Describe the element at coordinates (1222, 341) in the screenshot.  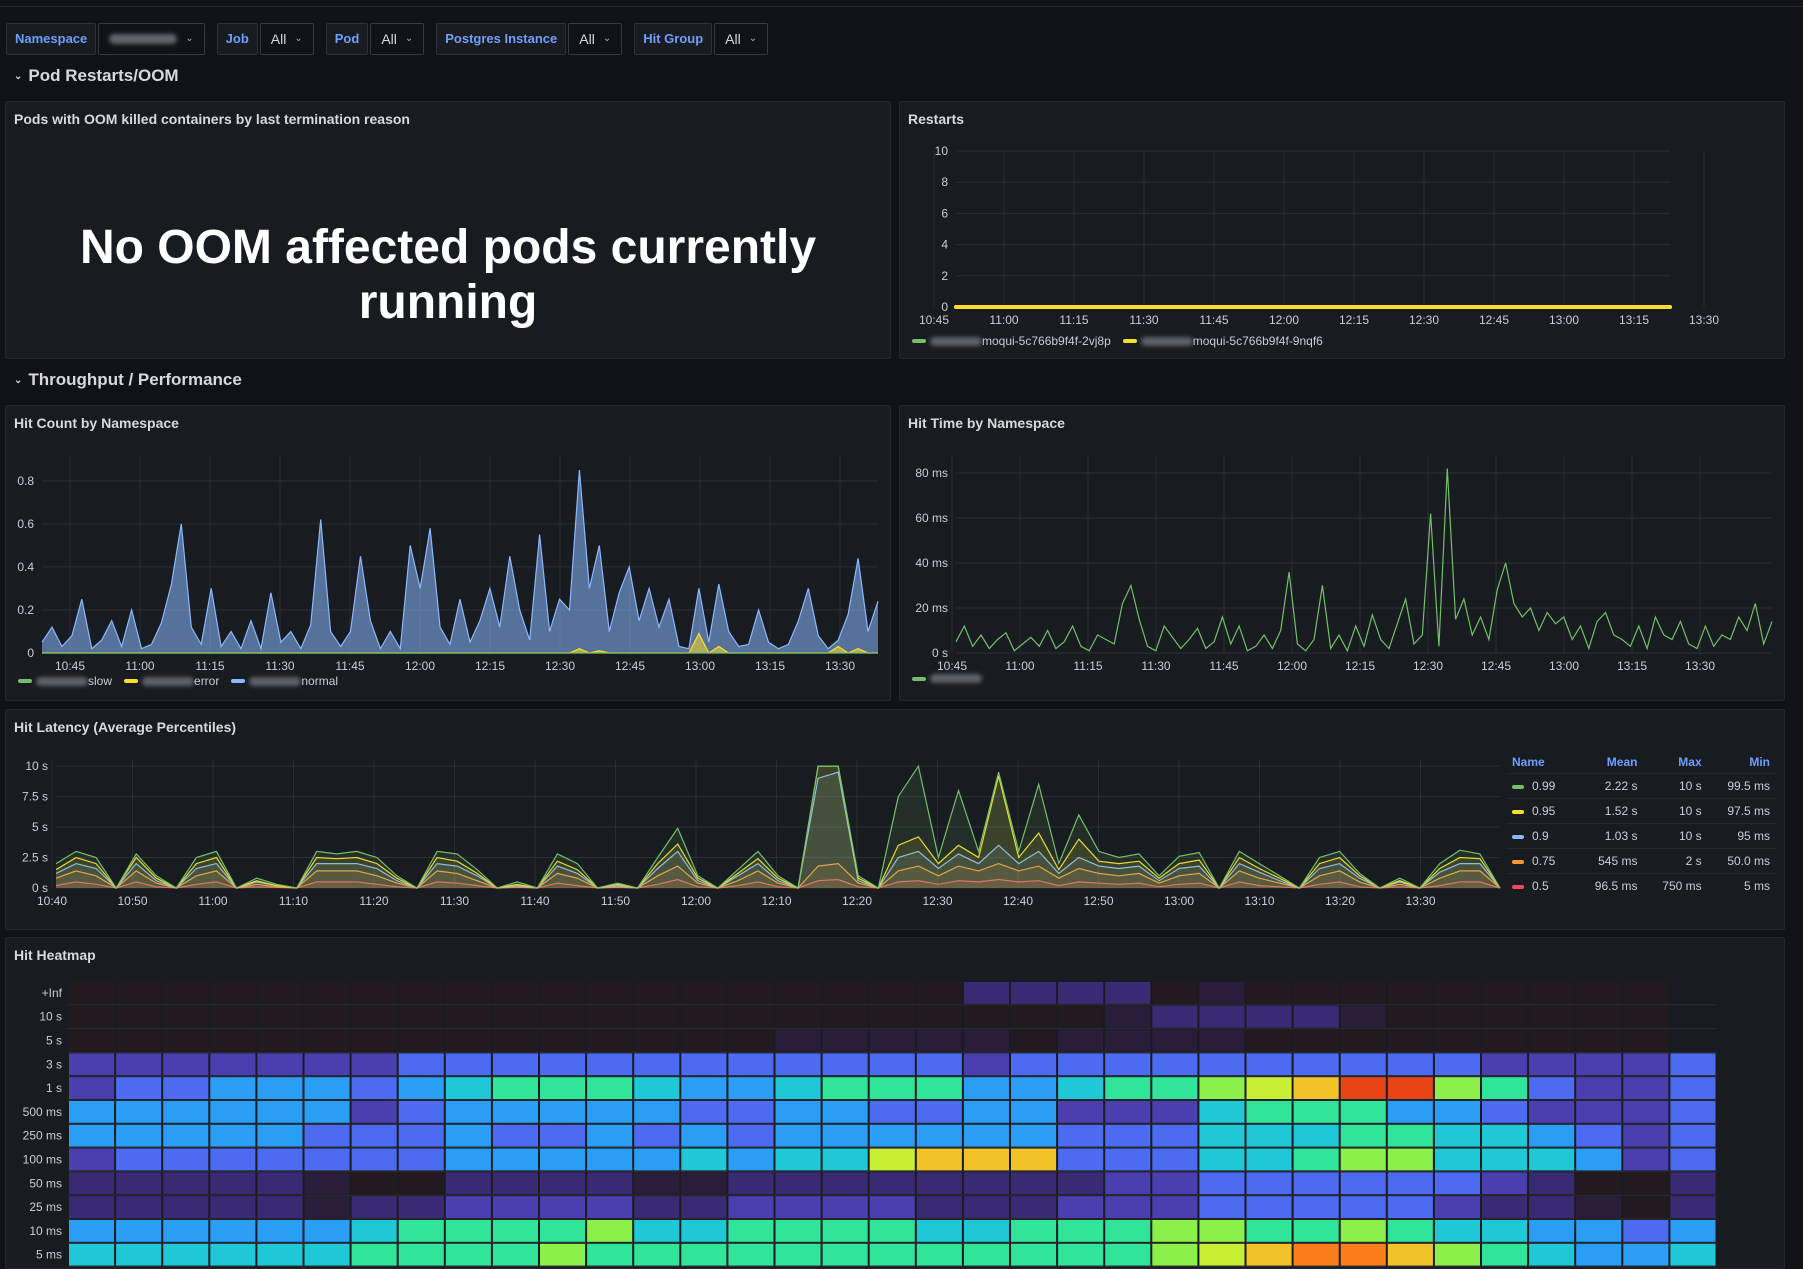
I see `legend-item: moqui-5c766b9f4f-9nqf6` at that location.